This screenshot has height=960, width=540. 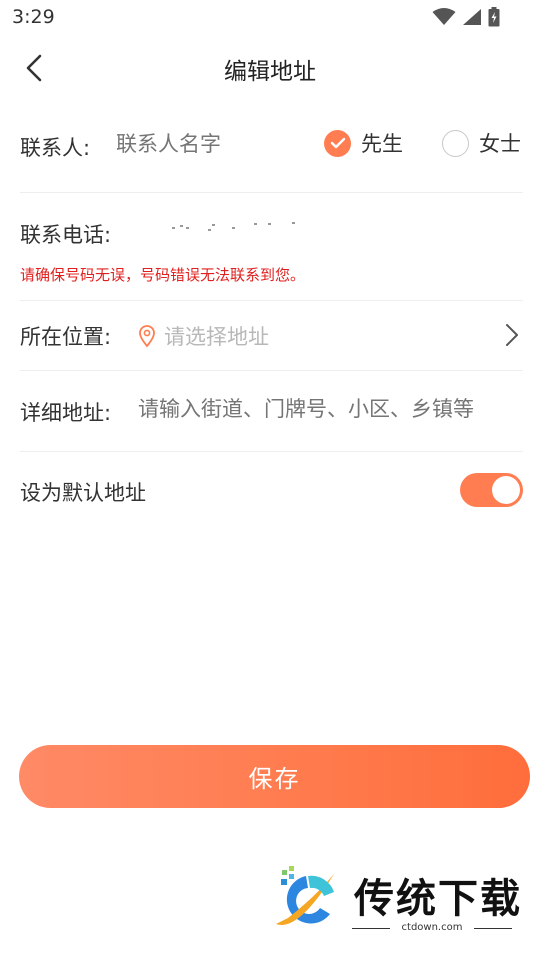 I want to click on phone-label: 联系电话:, so click(x=66, y=235).